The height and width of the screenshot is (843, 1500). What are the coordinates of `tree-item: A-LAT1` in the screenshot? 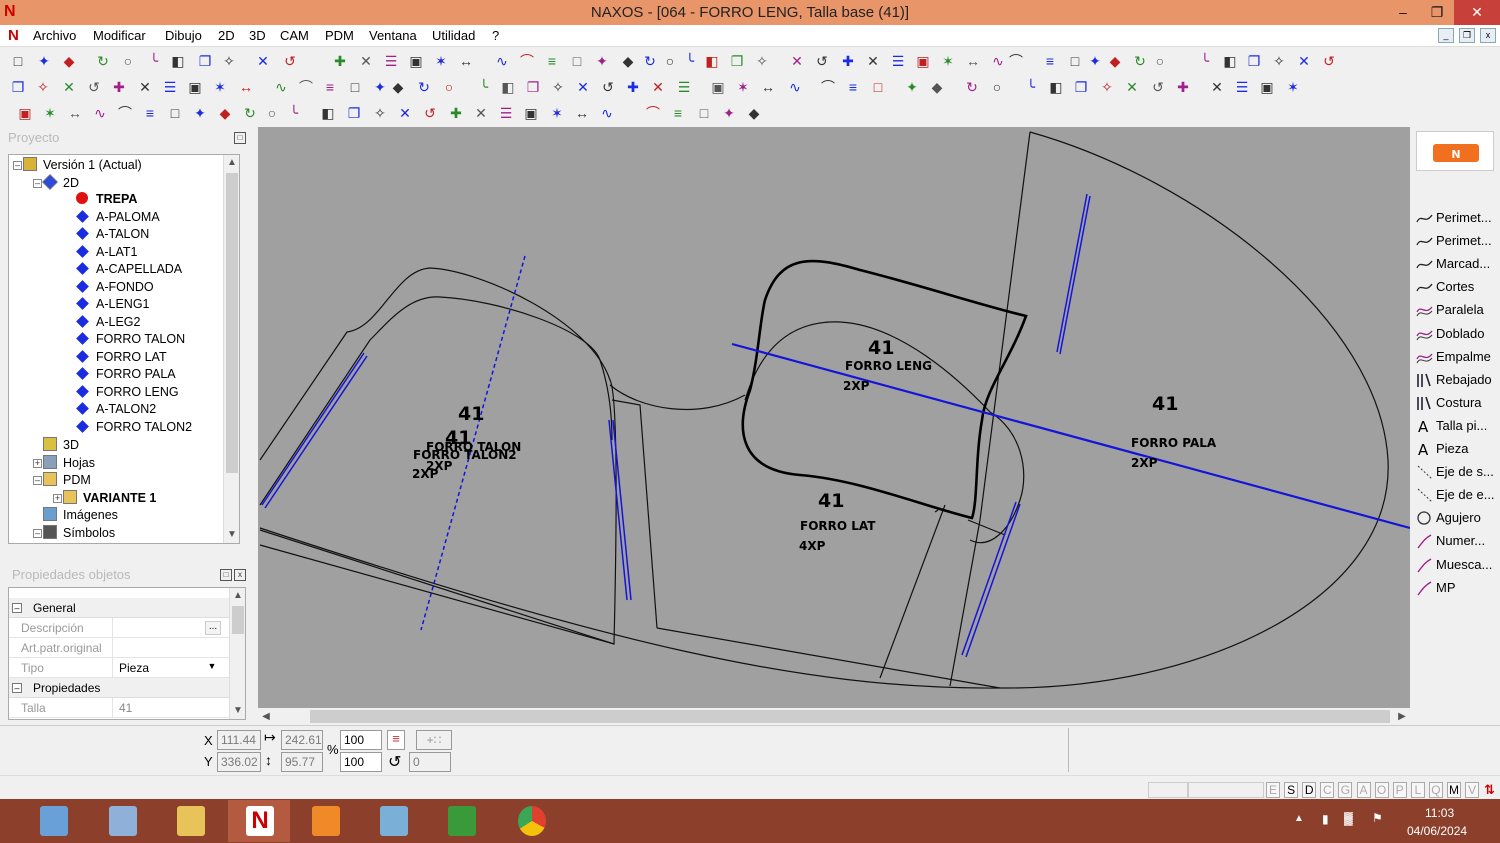 It's located at (106, 253).